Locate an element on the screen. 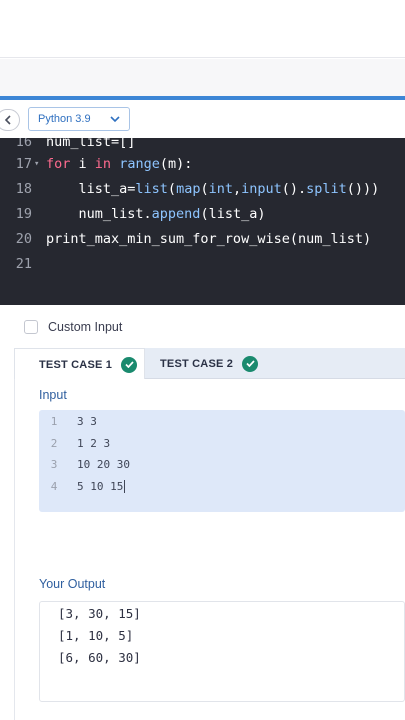  code-token: (list_a) is located at coordinates (233, 214).